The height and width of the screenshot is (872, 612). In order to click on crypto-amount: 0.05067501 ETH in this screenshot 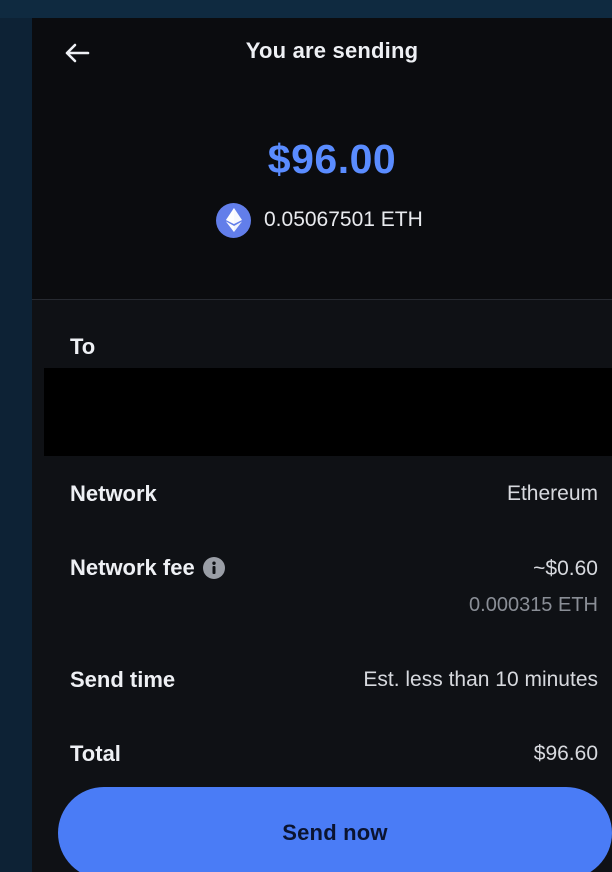, I will do `click(319, 220)`.